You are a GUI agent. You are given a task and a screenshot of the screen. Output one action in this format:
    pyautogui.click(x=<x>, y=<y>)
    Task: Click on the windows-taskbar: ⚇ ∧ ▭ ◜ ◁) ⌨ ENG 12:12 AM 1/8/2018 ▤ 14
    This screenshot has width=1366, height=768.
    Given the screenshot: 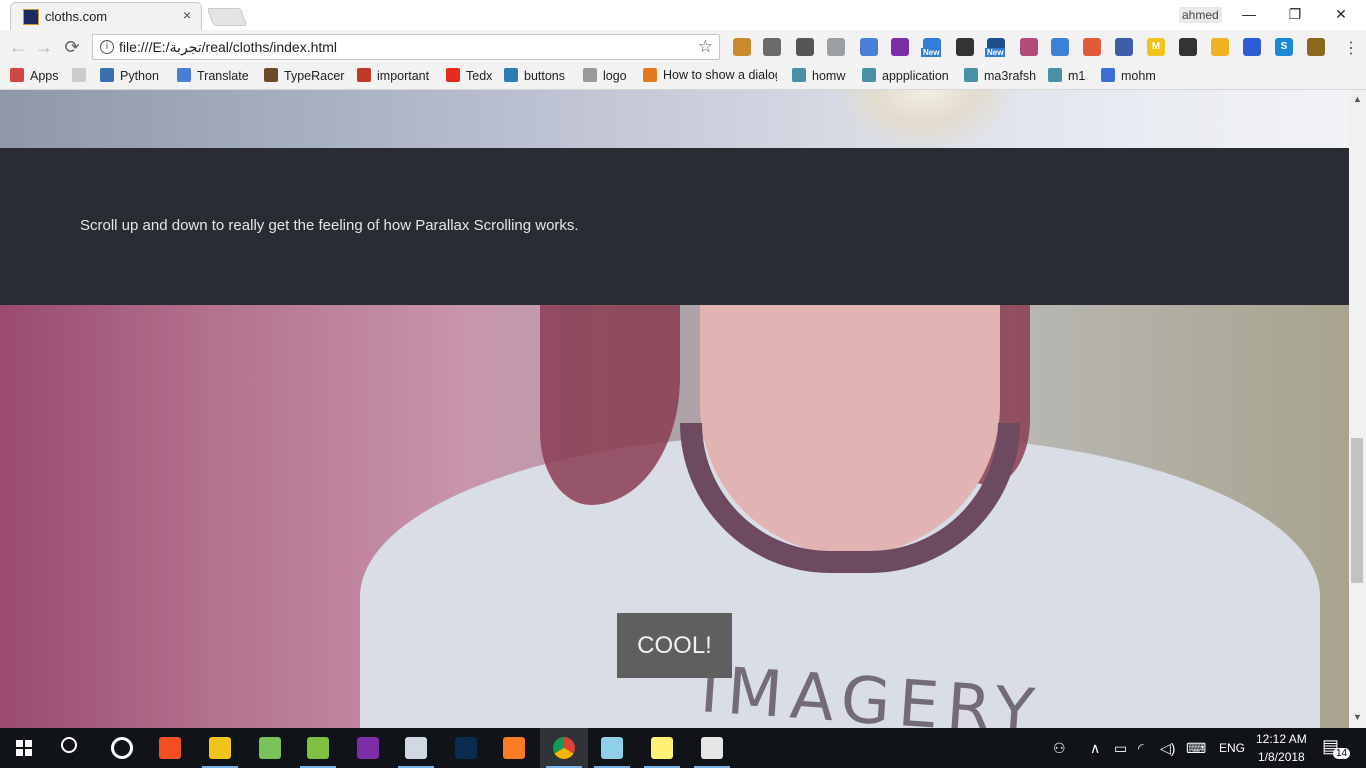 What is the action you would take?
    pyautogui.click(x=683, y=748)
    